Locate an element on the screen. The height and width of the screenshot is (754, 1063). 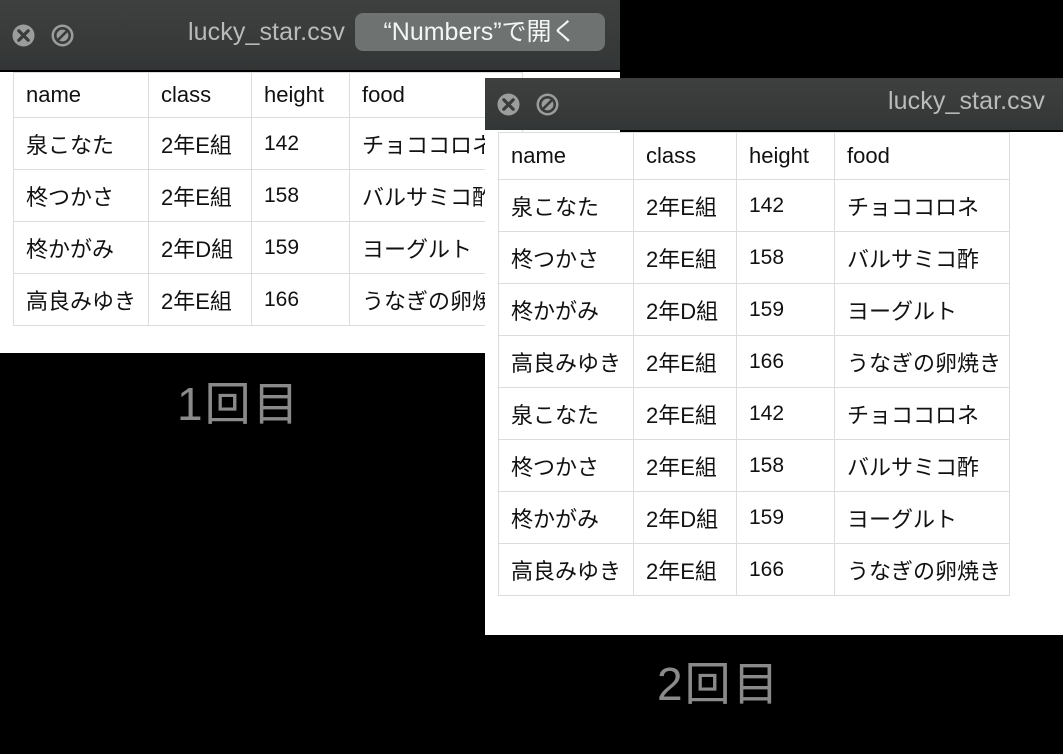
open-in-numbers-button: “Numbers”で開く is located at coordinates (480, 32).